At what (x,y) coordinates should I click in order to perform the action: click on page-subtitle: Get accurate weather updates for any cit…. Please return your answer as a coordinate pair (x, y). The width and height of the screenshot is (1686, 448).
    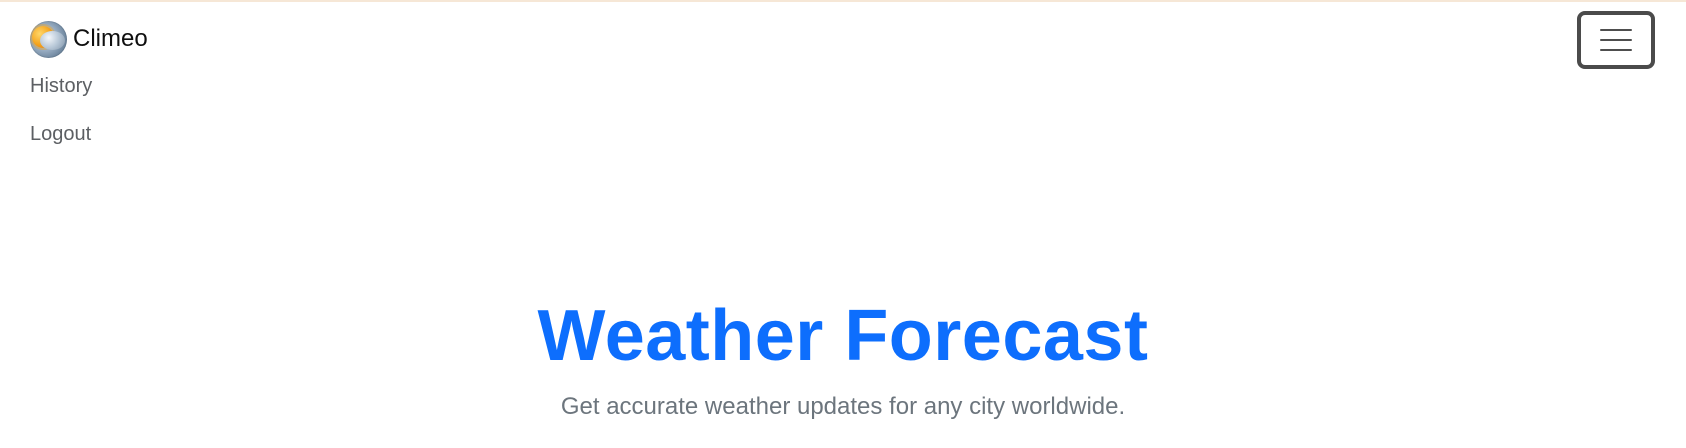
    Looking at the image, I should click on (843, 406).